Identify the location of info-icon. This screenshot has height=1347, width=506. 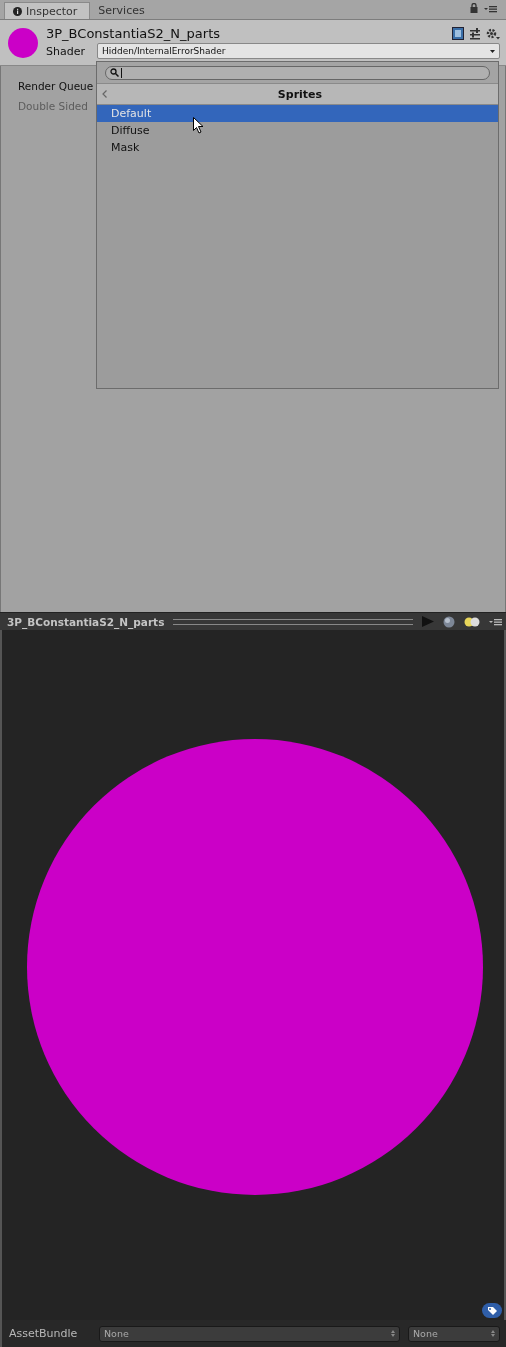
(17, 11).